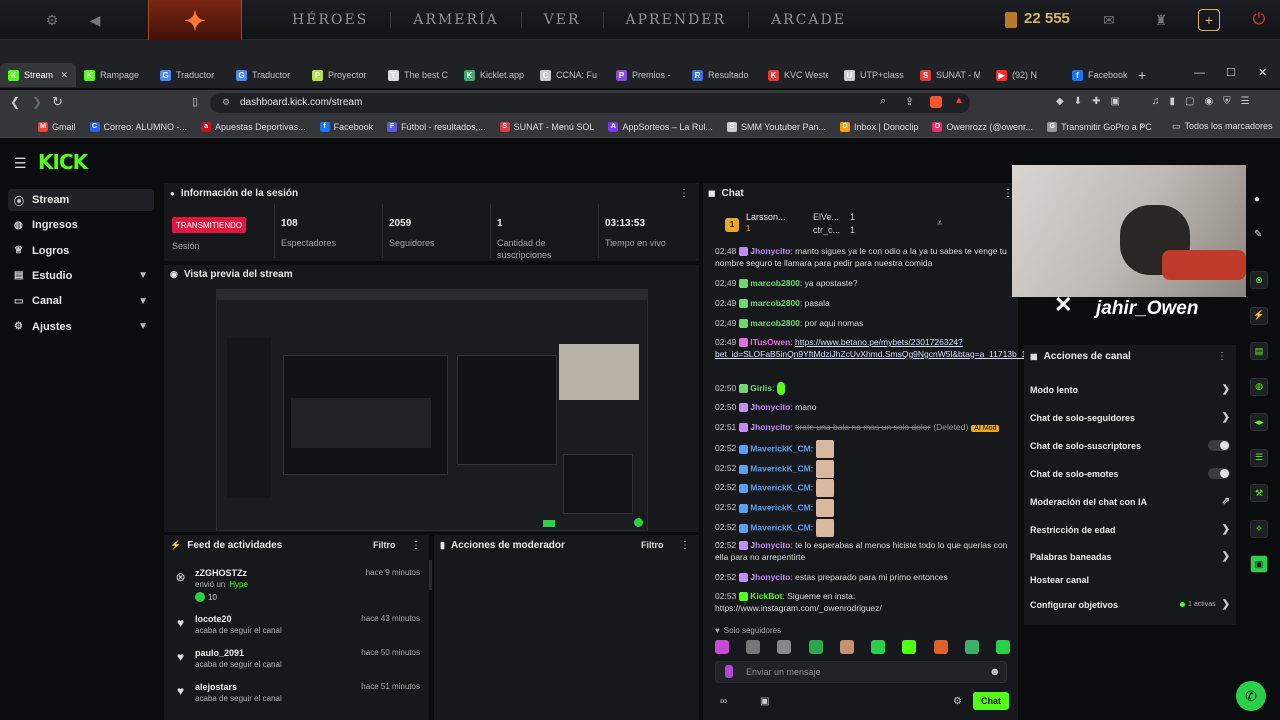 The width and height of the screenshot is (1280, 720). Describe the element at coordinates (1226, 501) in the screenshot. I see `chart-icon: ⇗` at that location.